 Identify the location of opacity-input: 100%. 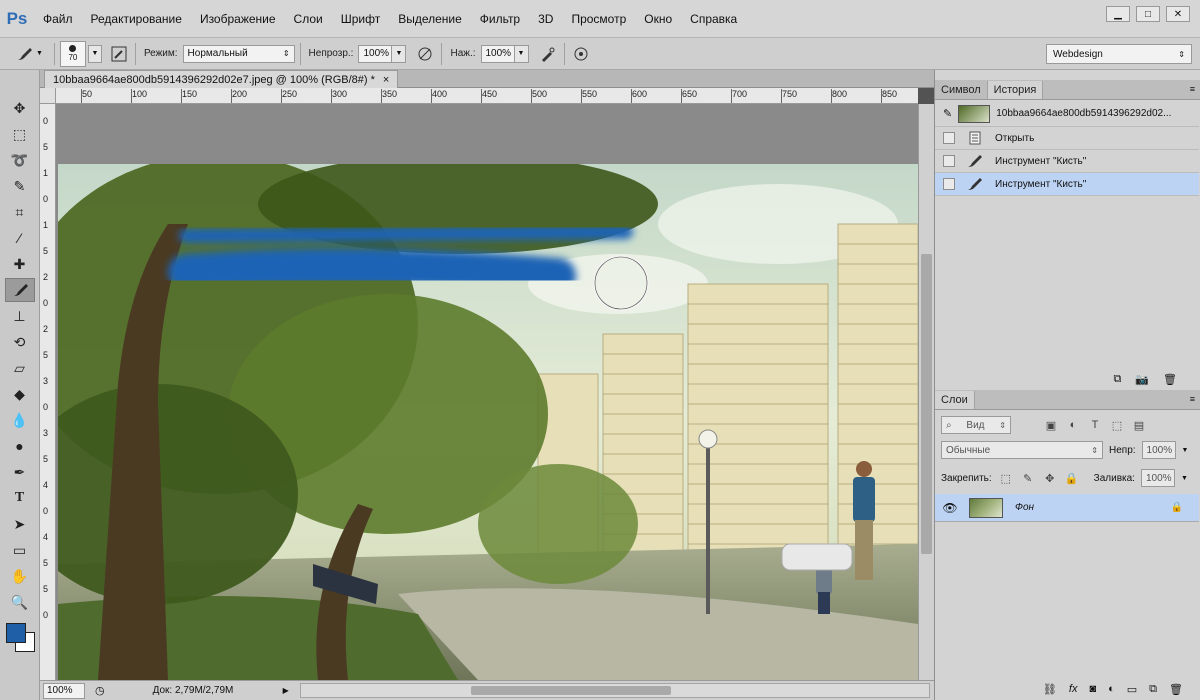
(375, 53).